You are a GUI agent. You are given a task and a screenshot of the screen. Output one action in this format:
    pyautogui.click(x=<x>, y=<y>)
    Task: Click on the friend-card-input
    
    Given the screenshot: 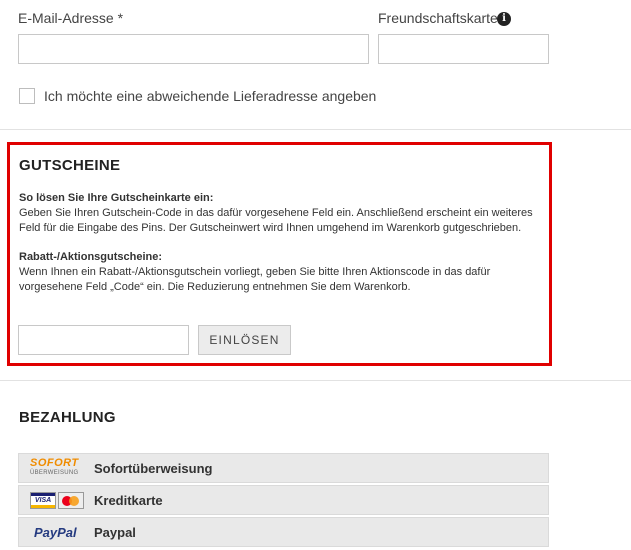 What is the action you would take?
    pyautogui.click(x=463, y=49)
    